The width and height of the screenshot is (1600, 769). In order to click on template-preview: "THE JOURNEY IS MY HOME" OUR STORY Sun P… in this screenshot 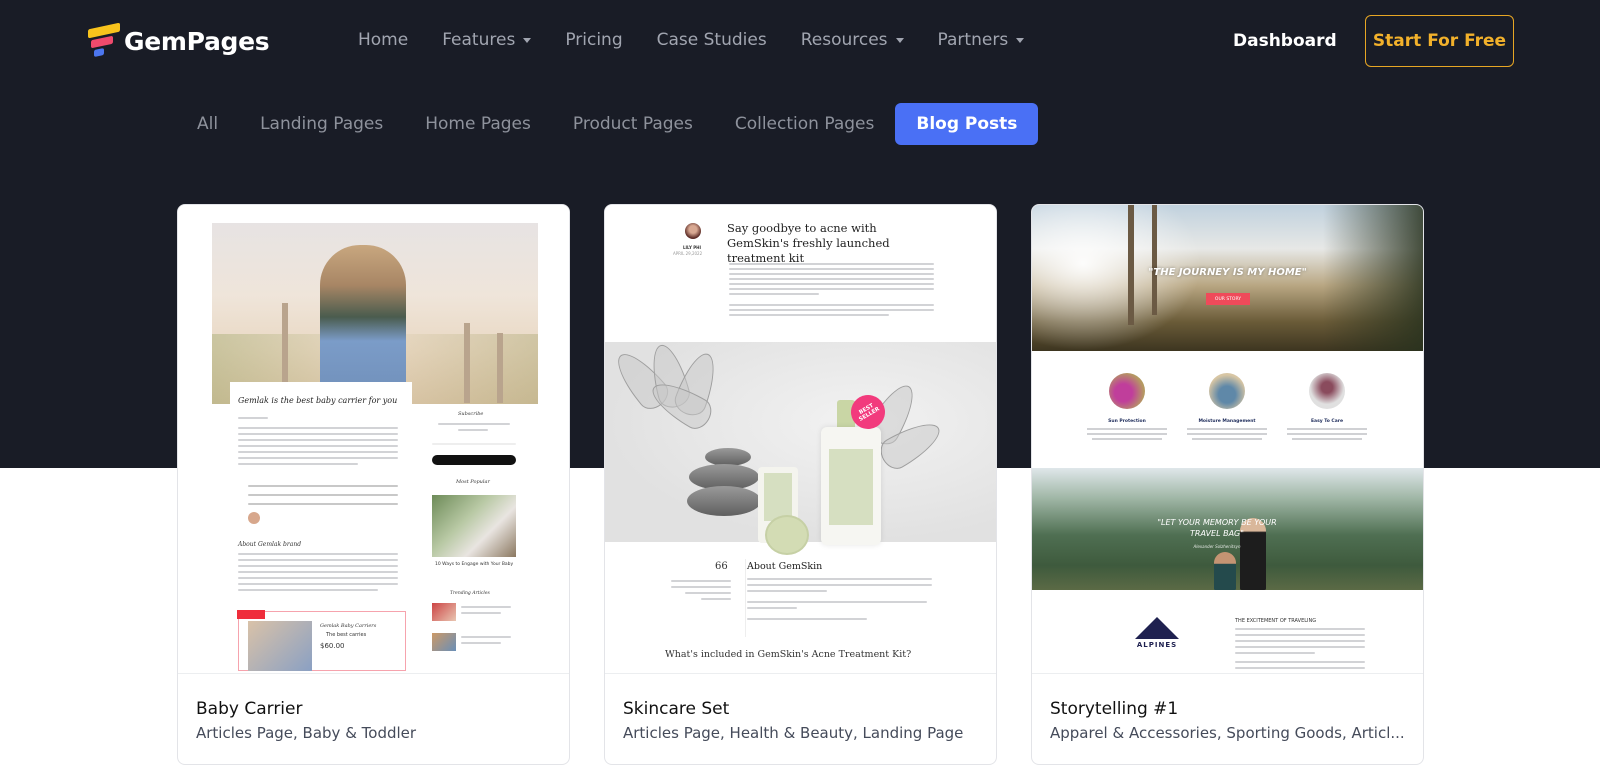, I will do `click(1227, 439)`.